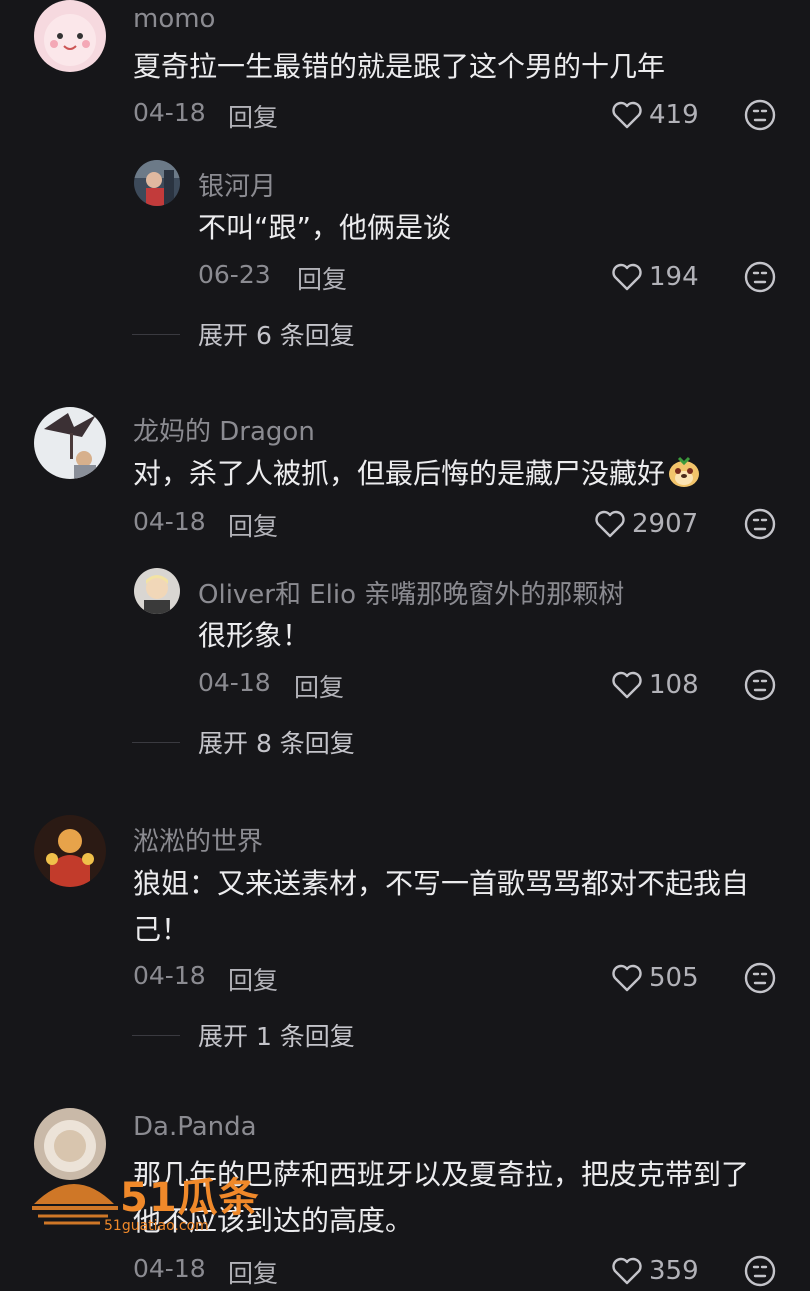 The image size is (810, 1291). Describe the element at coordinates (198, 839) in the screenshot. I see `username: 淞淞的世界` at that location.